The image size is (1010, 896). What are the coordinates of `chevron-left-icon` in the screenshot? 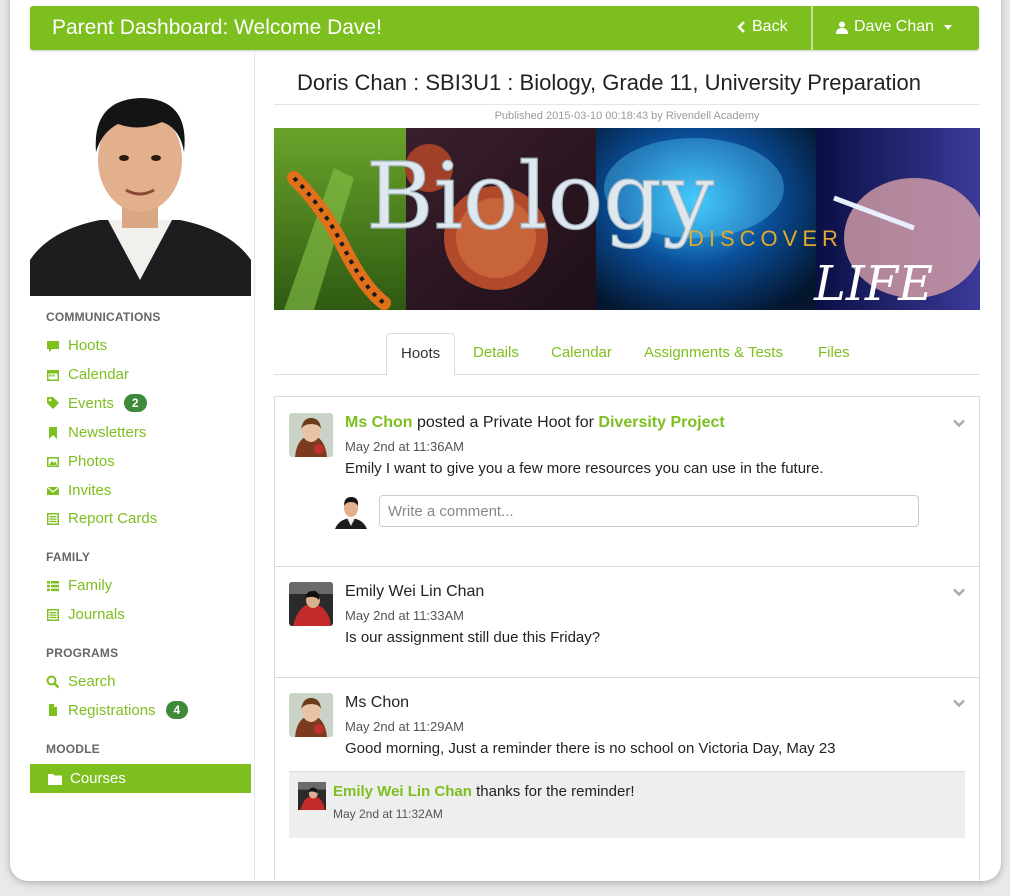 It's located at (741, 27).